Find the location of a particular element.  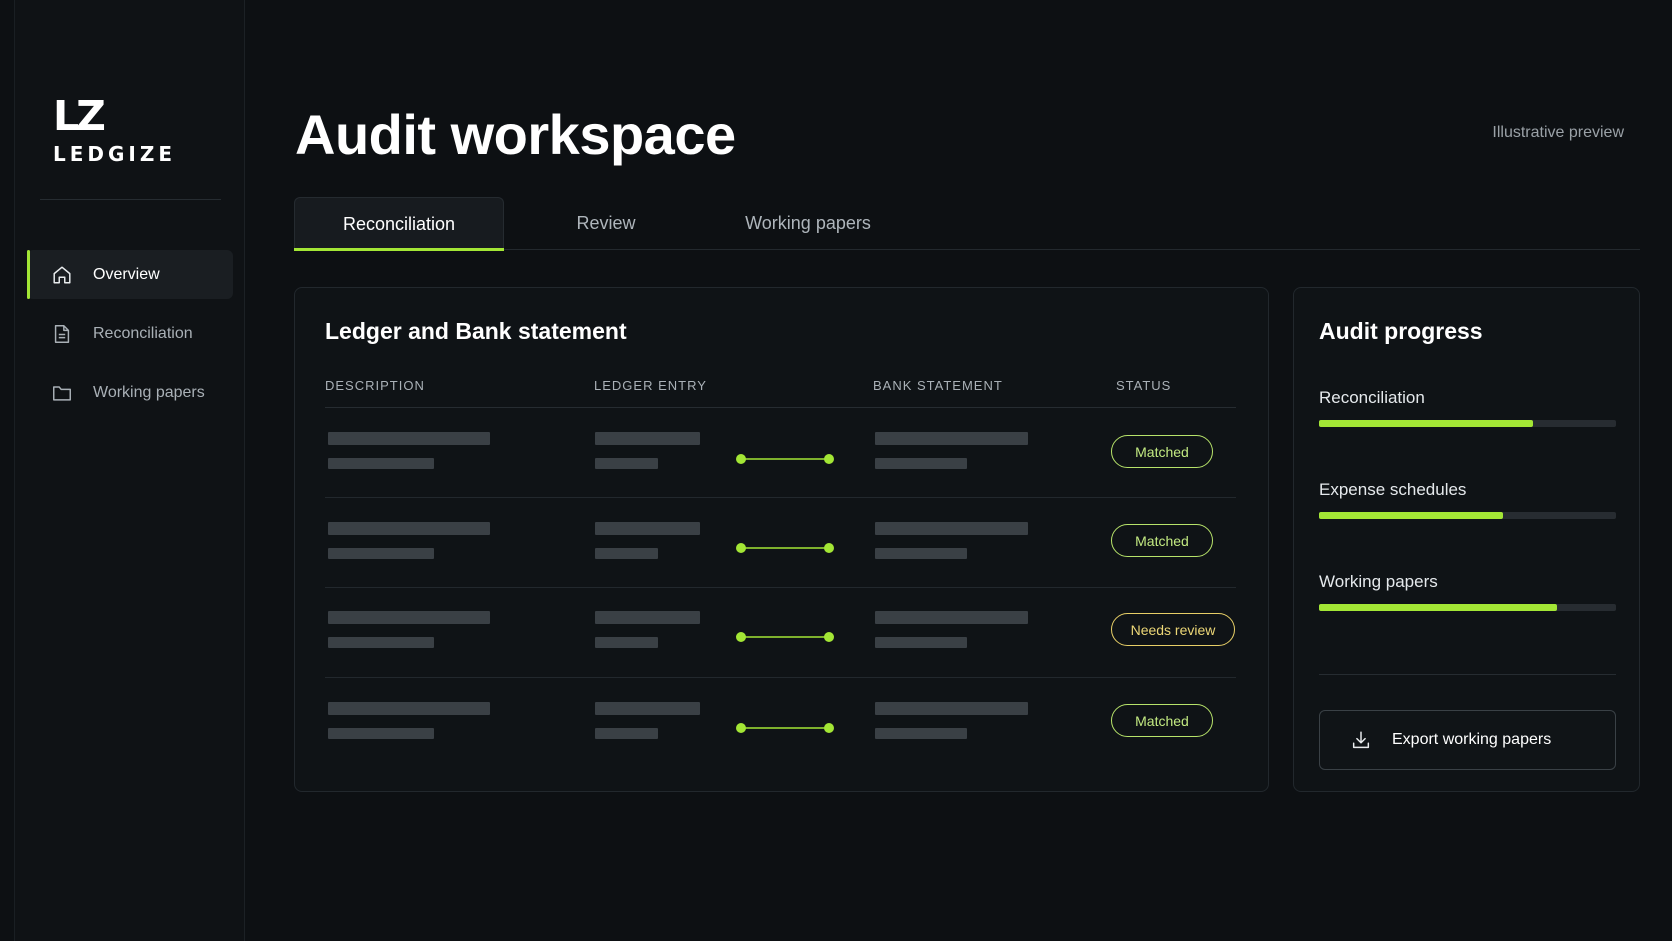

sidebar-item-reconciliation: Reconciliation is located at coordinates (130, 333).